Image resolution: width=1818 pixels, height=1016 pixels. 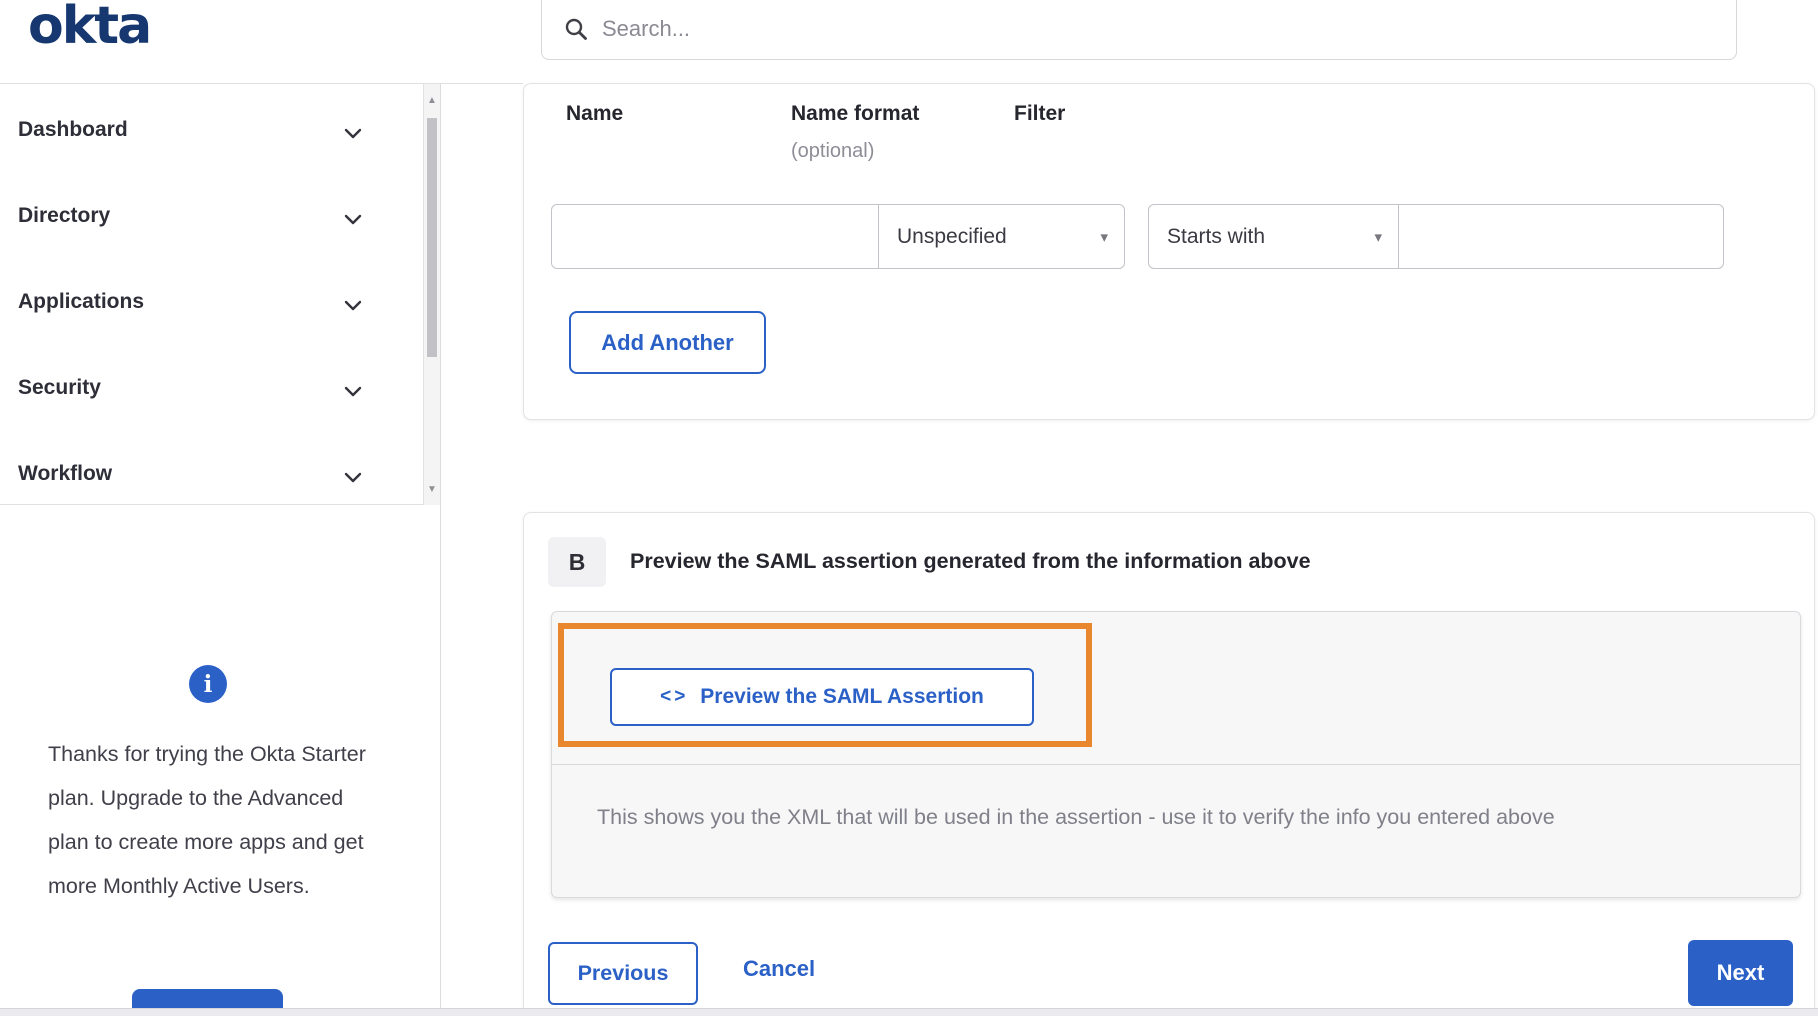 I want to click on cancel-link: Cancel, so click(x=779, y=969).